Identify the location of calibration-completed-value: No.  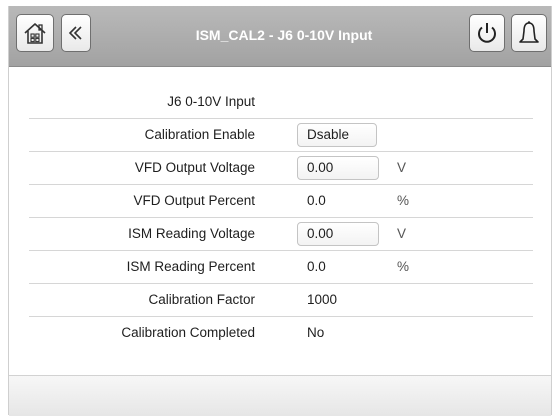
(316, 332).